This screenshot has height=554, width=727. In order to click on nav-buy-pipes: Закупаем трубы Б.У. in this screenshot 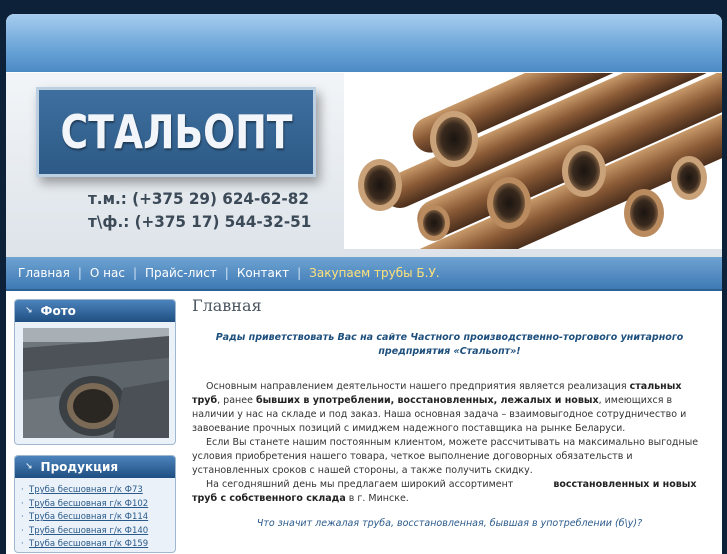, I will do `click(374, 273)`.